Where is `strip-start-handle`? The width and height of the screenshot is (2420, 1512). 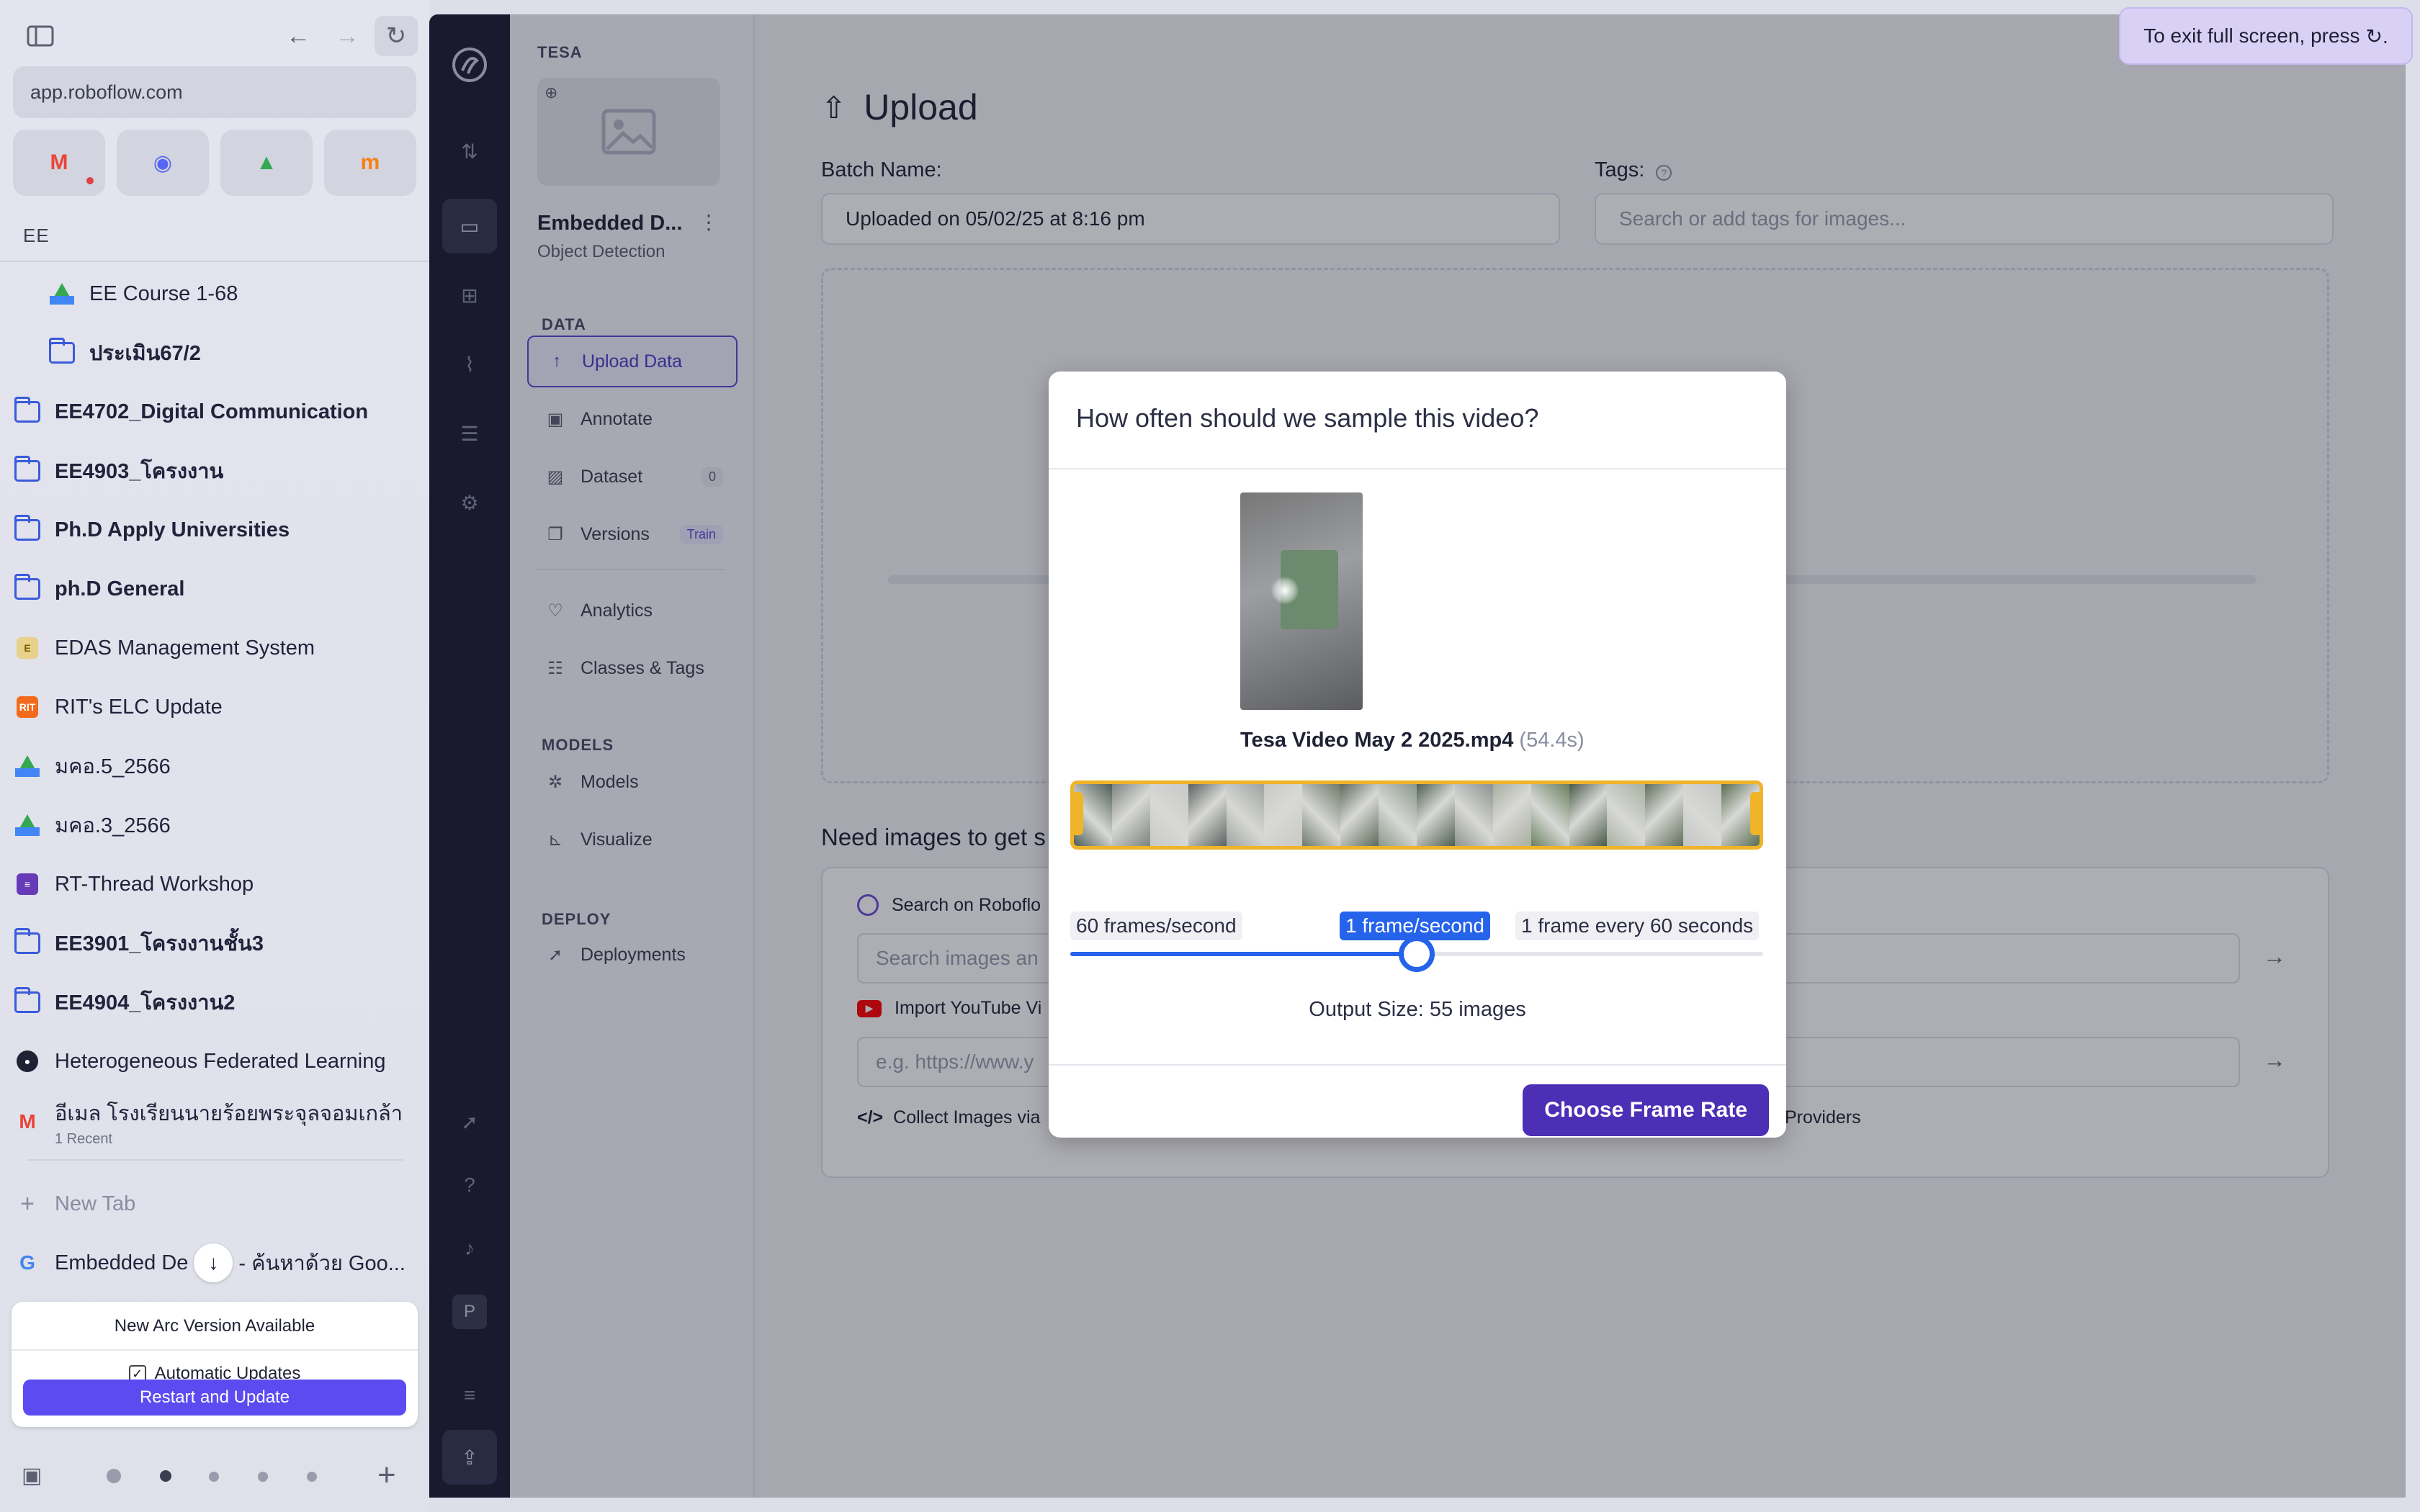
strip-start-handle is located at coordinates (1076, 813).